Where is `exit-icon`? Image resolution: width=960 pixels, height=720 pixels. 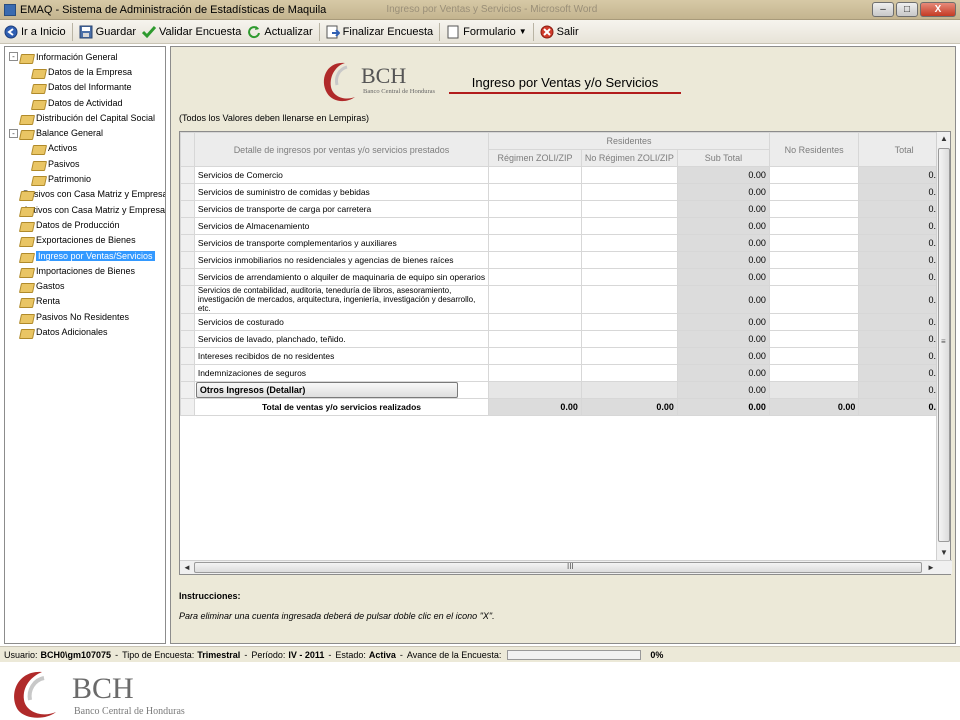 exit-icon is located at coordinates (547, 32).